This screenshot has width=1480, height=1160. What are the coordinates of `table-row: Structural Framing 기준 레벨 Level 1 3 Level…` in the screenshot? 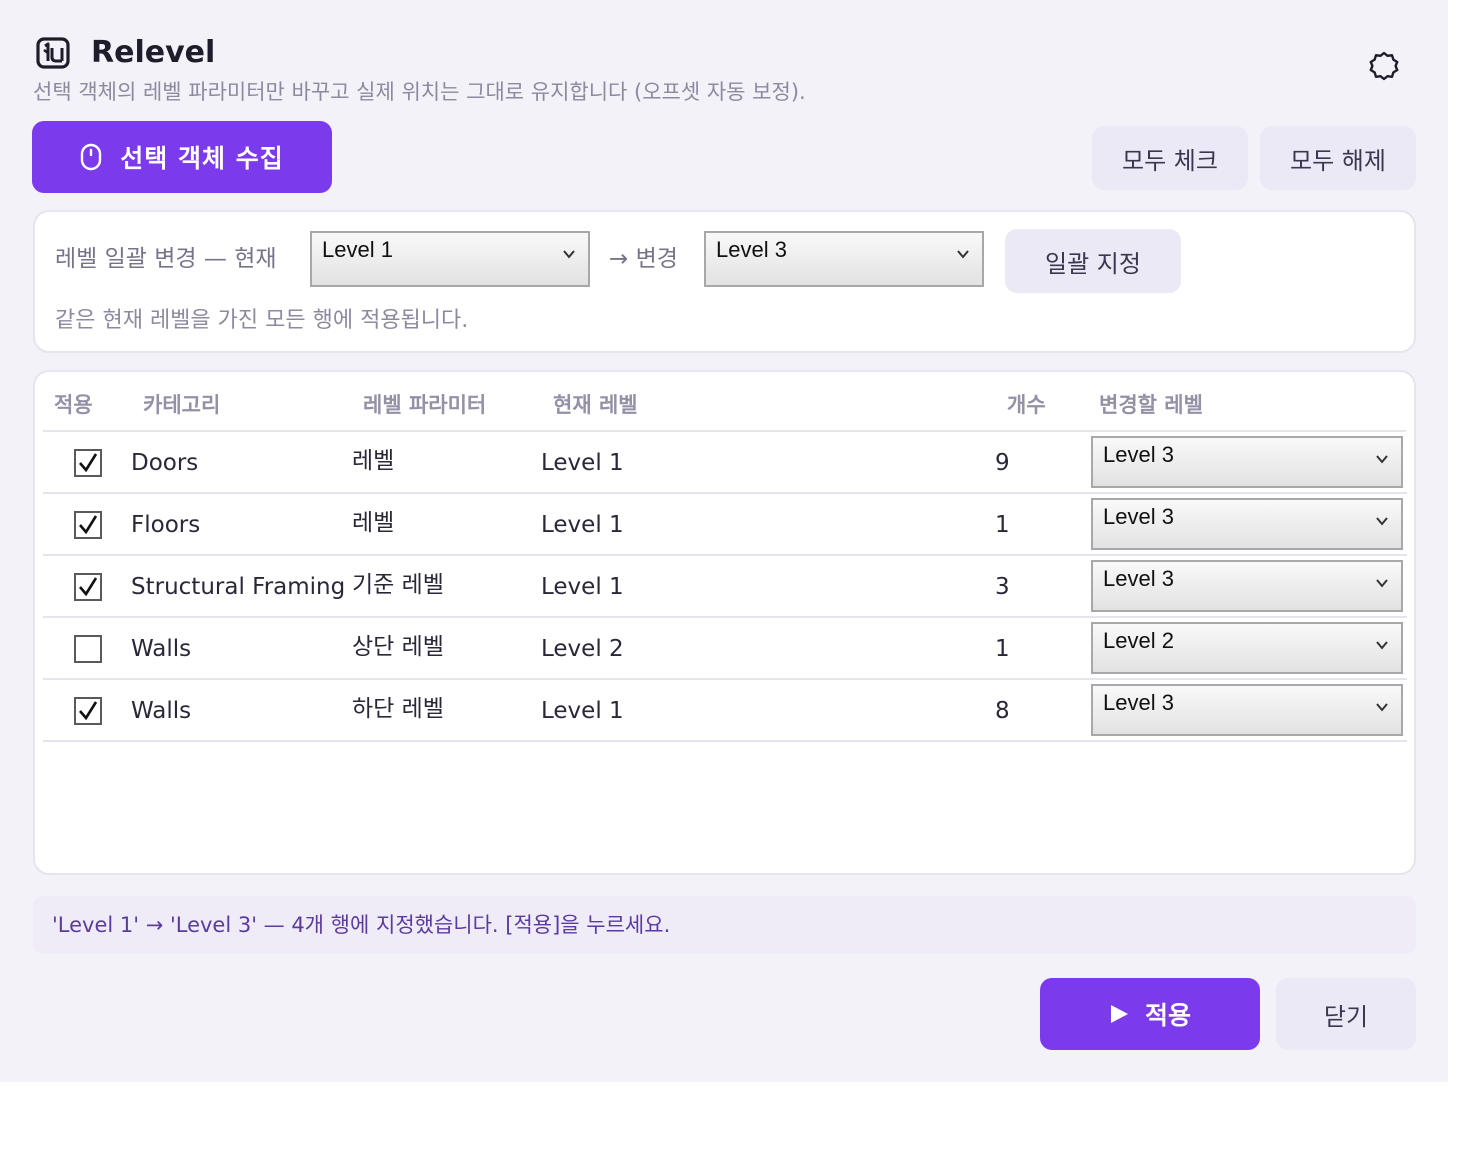 It's located at (725, 587).